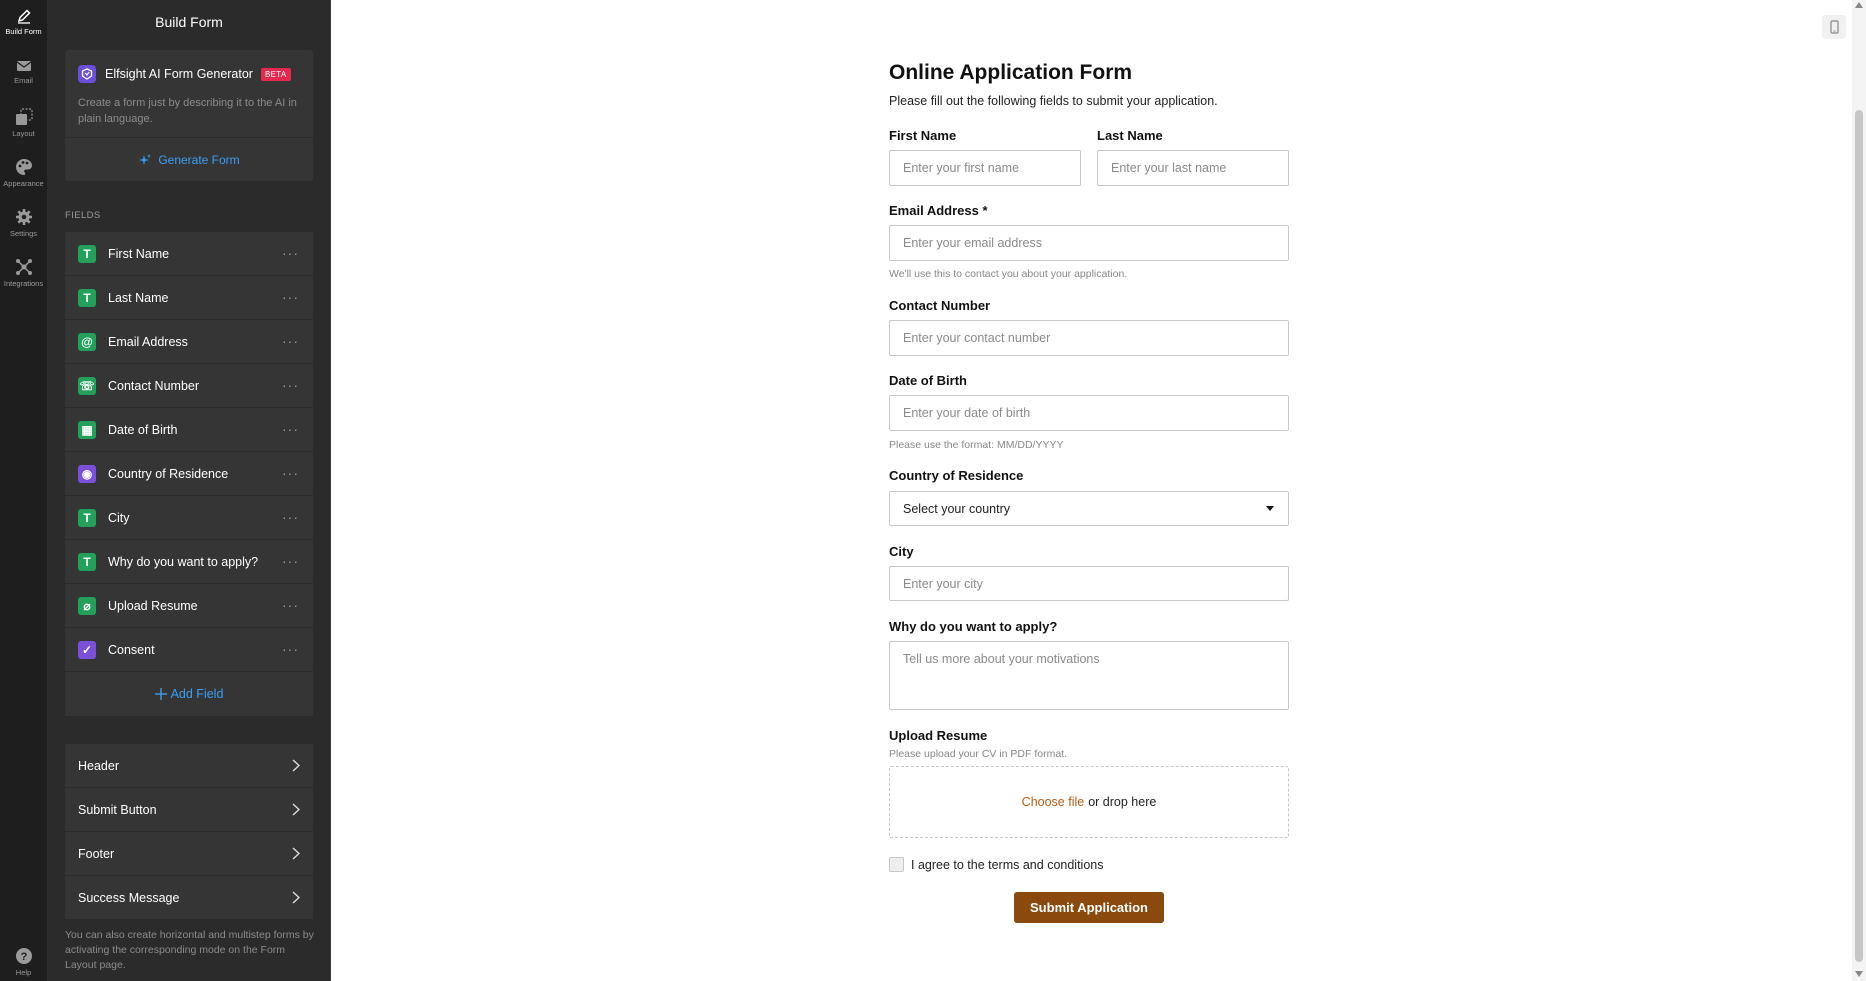 This screenshot has height=981, width=1866. What do you see at coordinates (83, 215) in the screenshot?
I see `fields-section-label: FIELDS` at bounding box center [83, 215].